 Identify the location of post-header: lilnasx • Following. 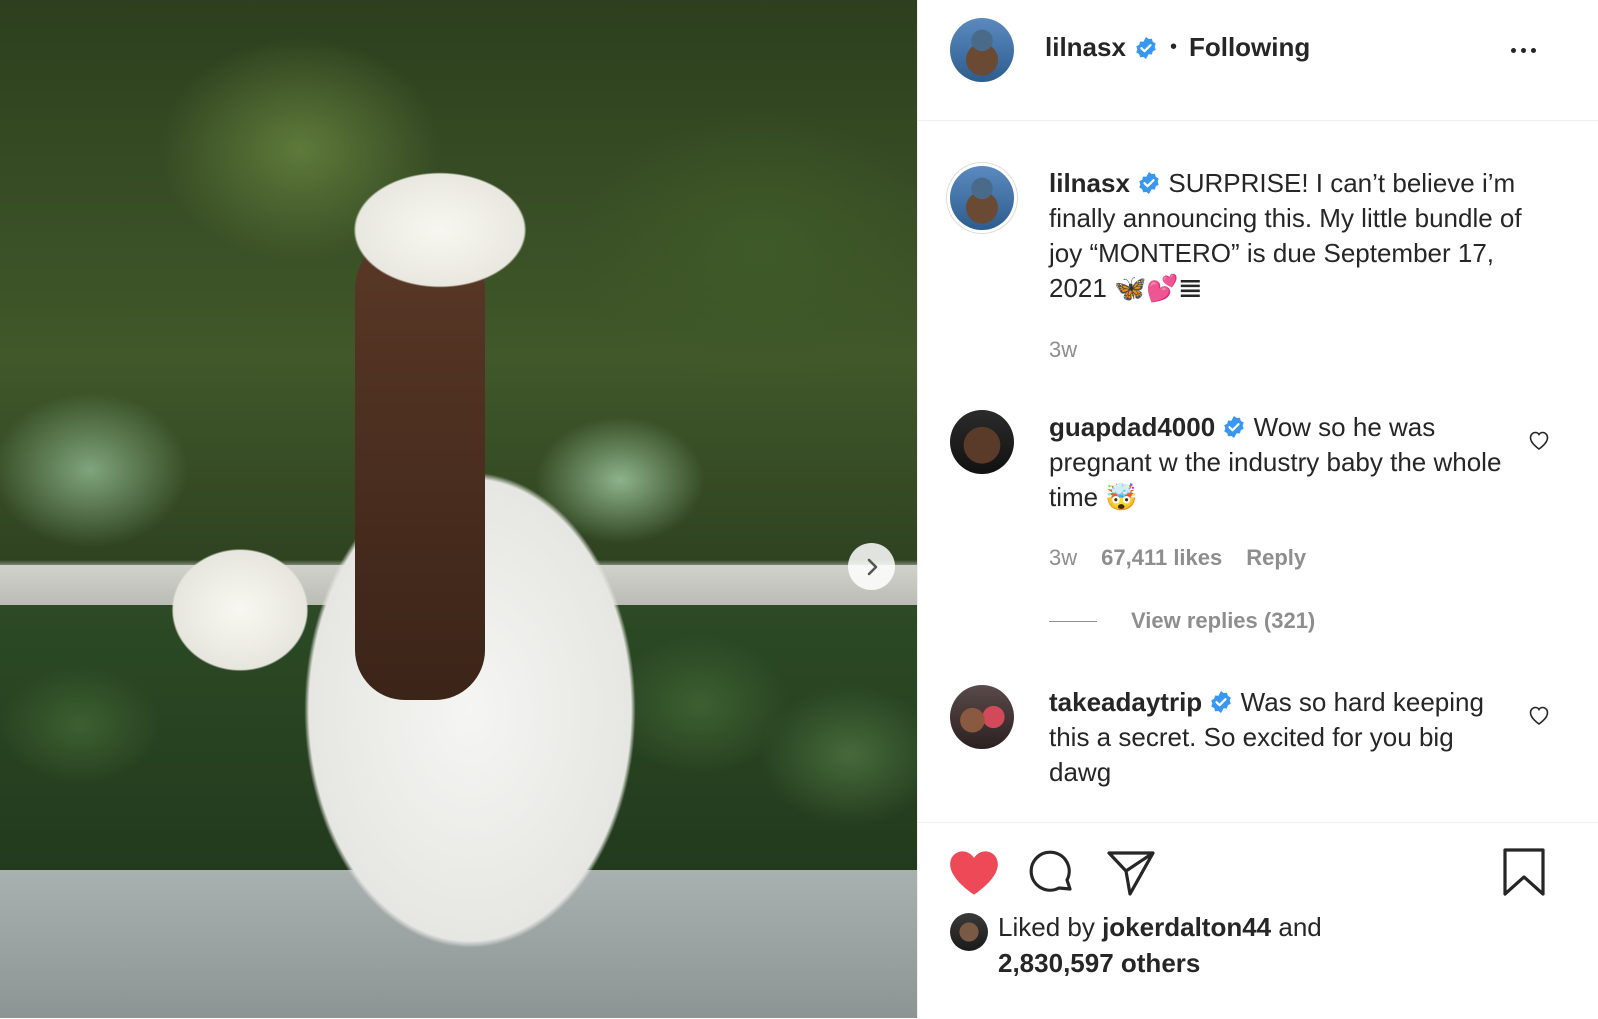
(1258, 60).